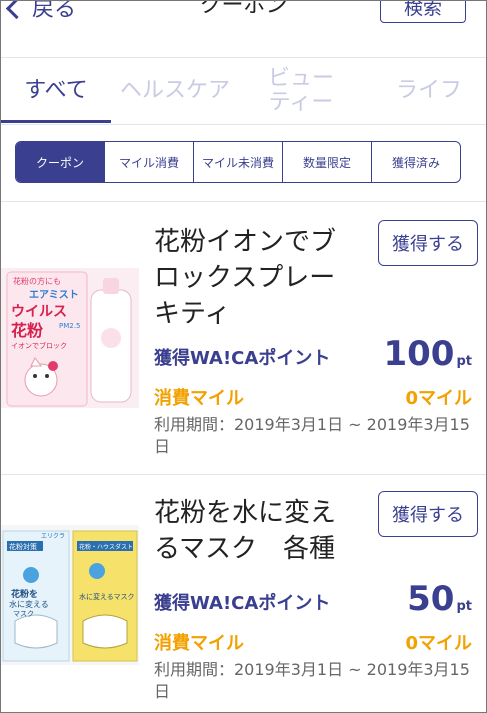 This screenshot has height=713, width=487. What do you see at coordinates (243, 29) in the screenshot?
I see `header: 戻る クーポン 検索` at bounding box center [243, 29].